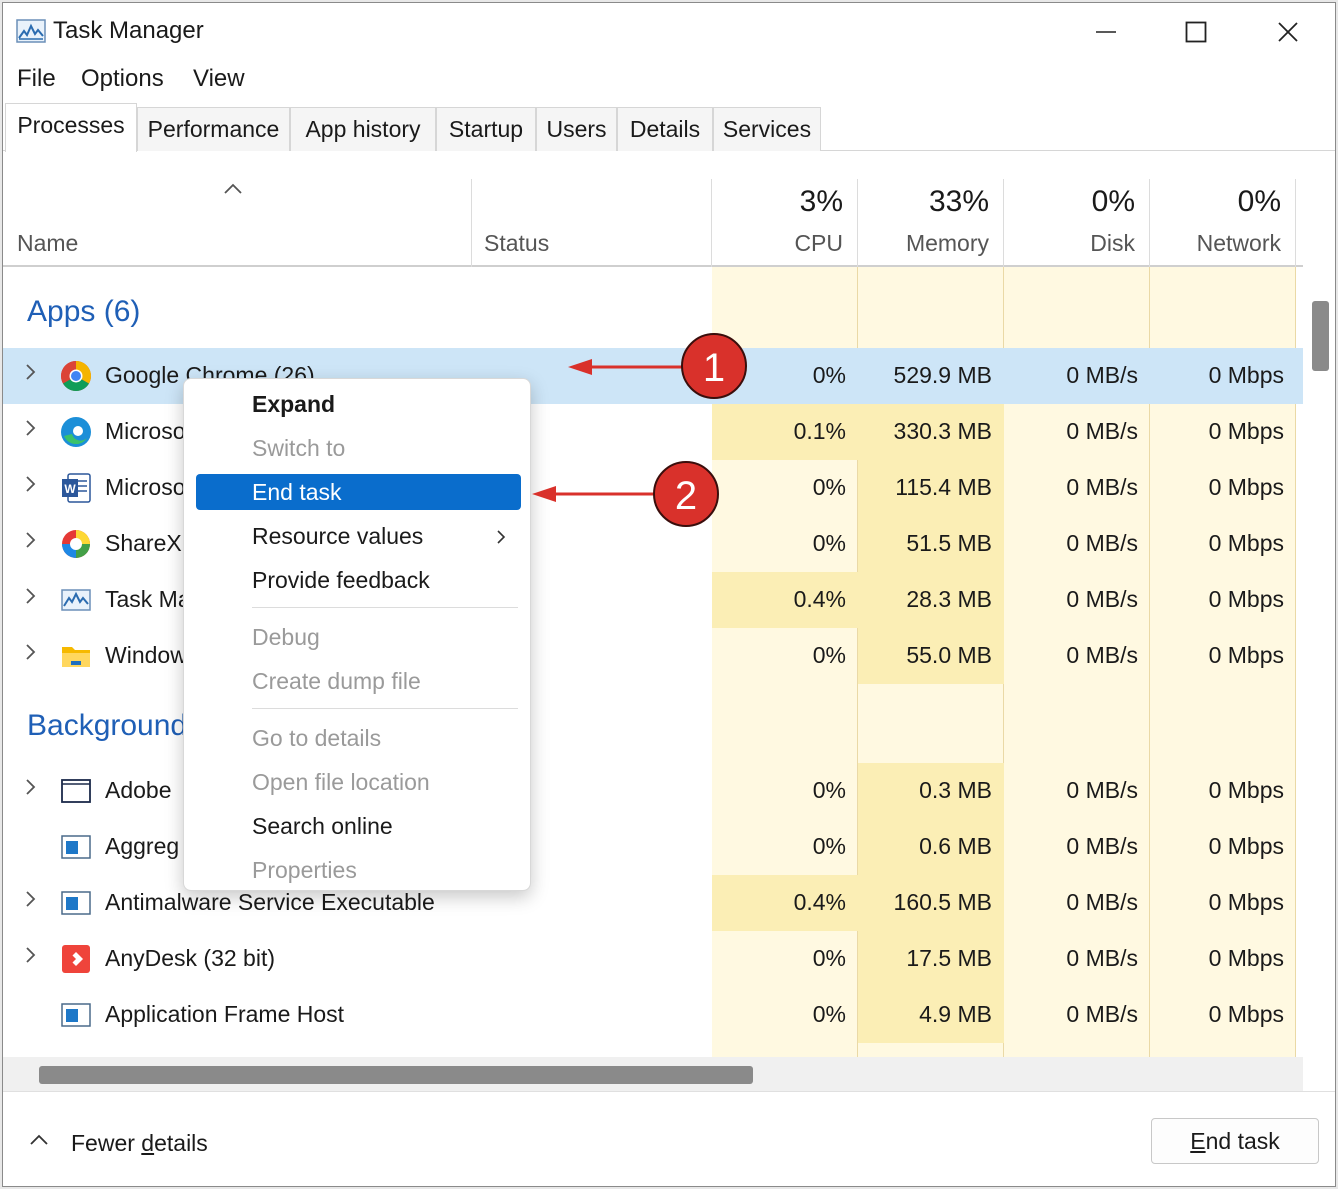  I want to click on process-name: Window, so click(146, 655).